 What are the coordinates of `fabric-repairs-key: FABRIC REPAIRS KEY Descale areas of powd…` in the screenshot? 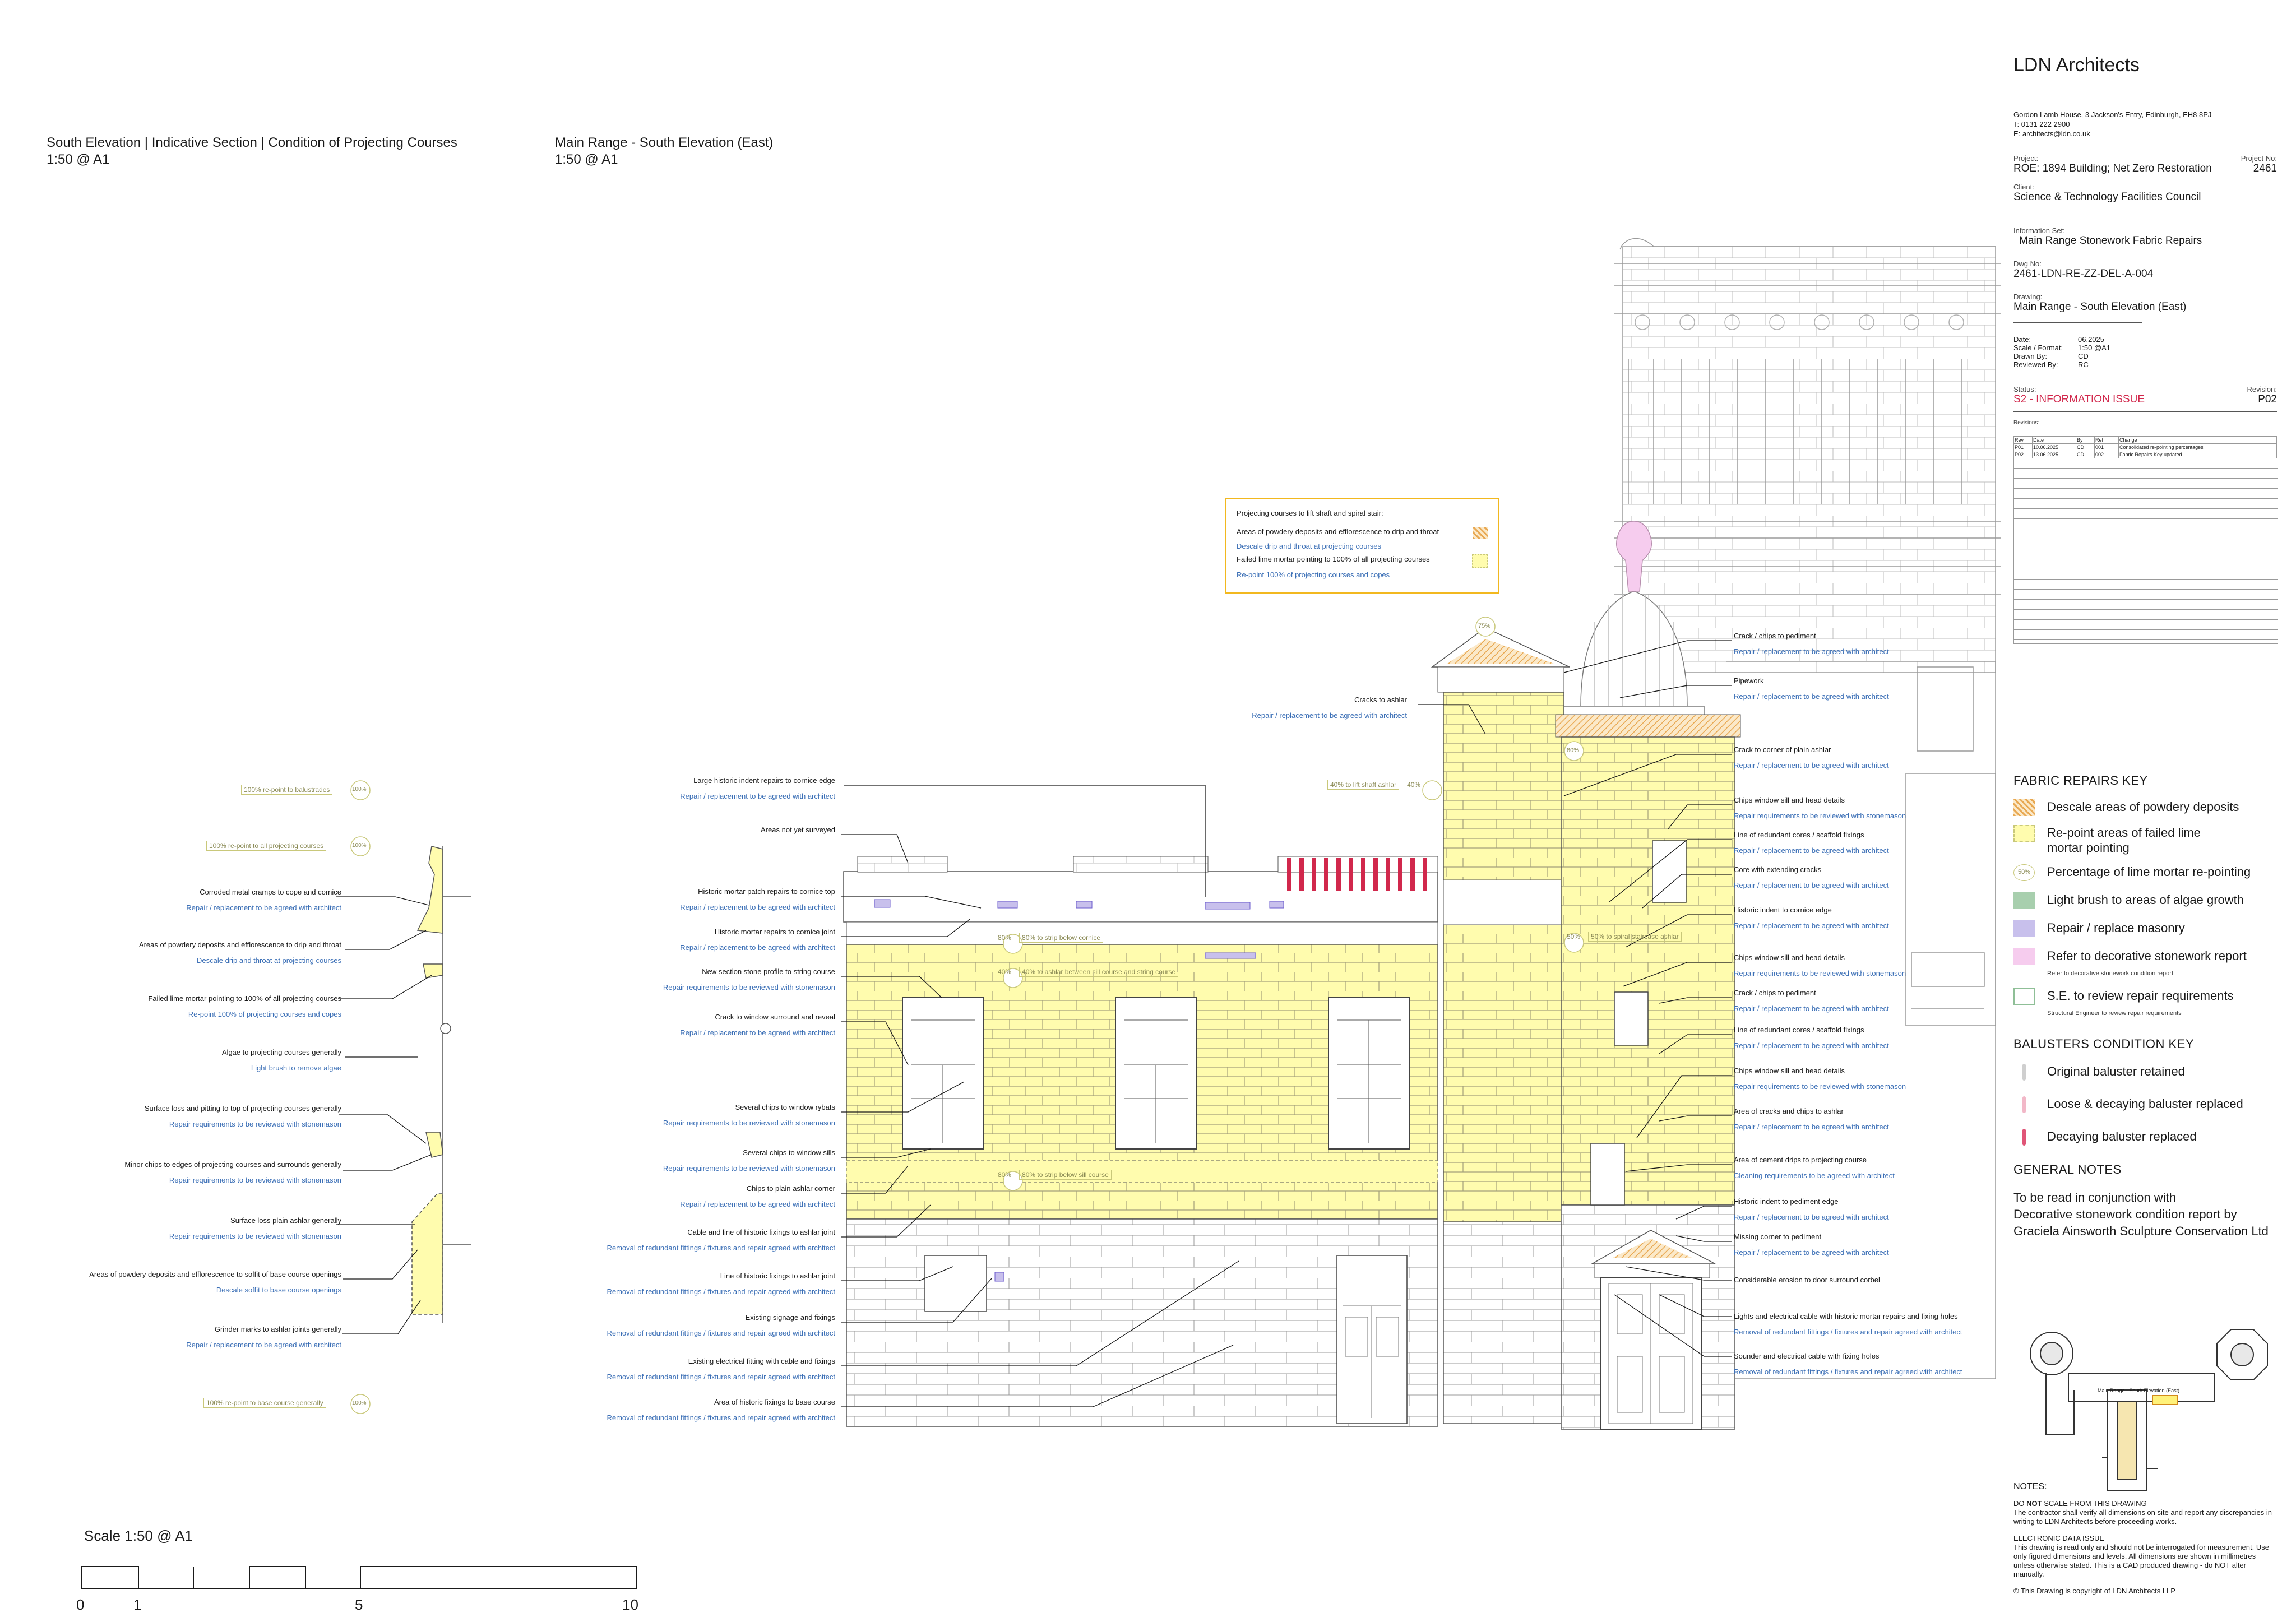 It's located at (2145, 1006).